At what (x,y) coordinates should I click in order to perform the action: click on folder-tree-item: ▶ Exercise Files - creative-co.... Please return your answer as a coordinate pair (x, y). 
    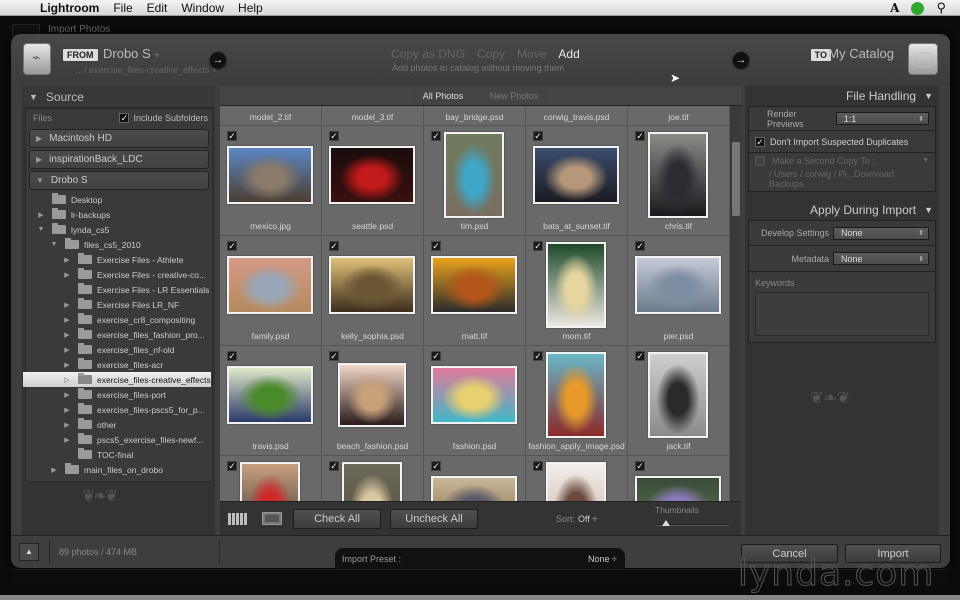
    Looking at the image, I should click on (119, 274).